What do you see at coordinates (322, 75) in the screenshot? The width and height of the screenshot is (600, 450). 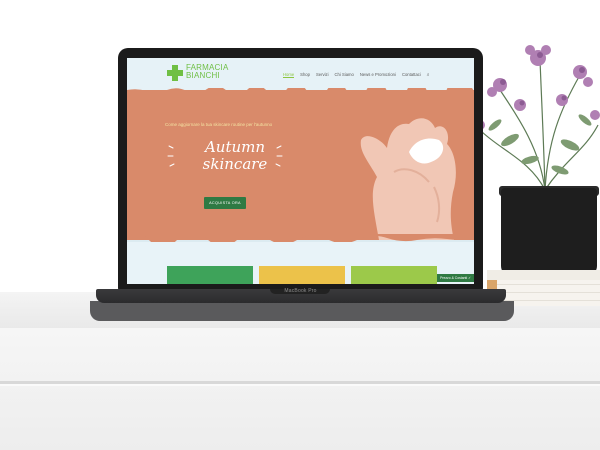 I see `nav-servizi: Servizi` at bounding box center [322, 75].